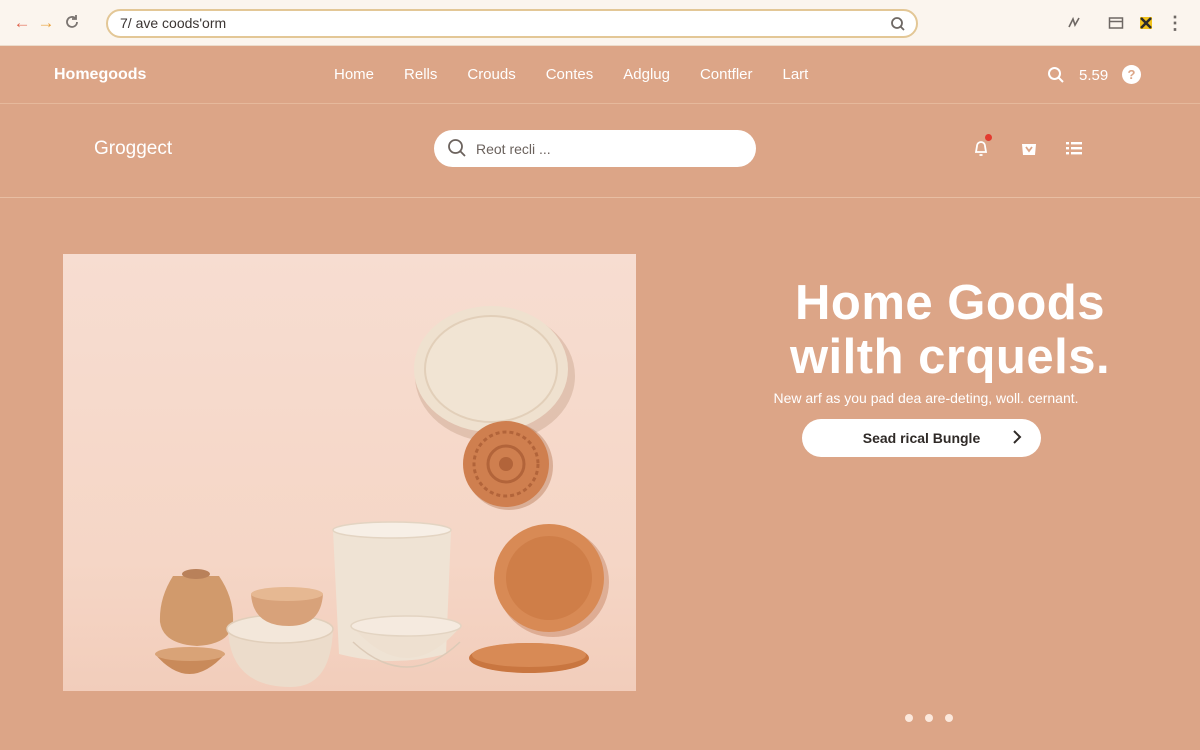 This screenshot has width=1200, height=750. What do you see at coordinates (1029, 148) in the screenshot?
I see `cart-icon` at bounding box center [1029, 148].